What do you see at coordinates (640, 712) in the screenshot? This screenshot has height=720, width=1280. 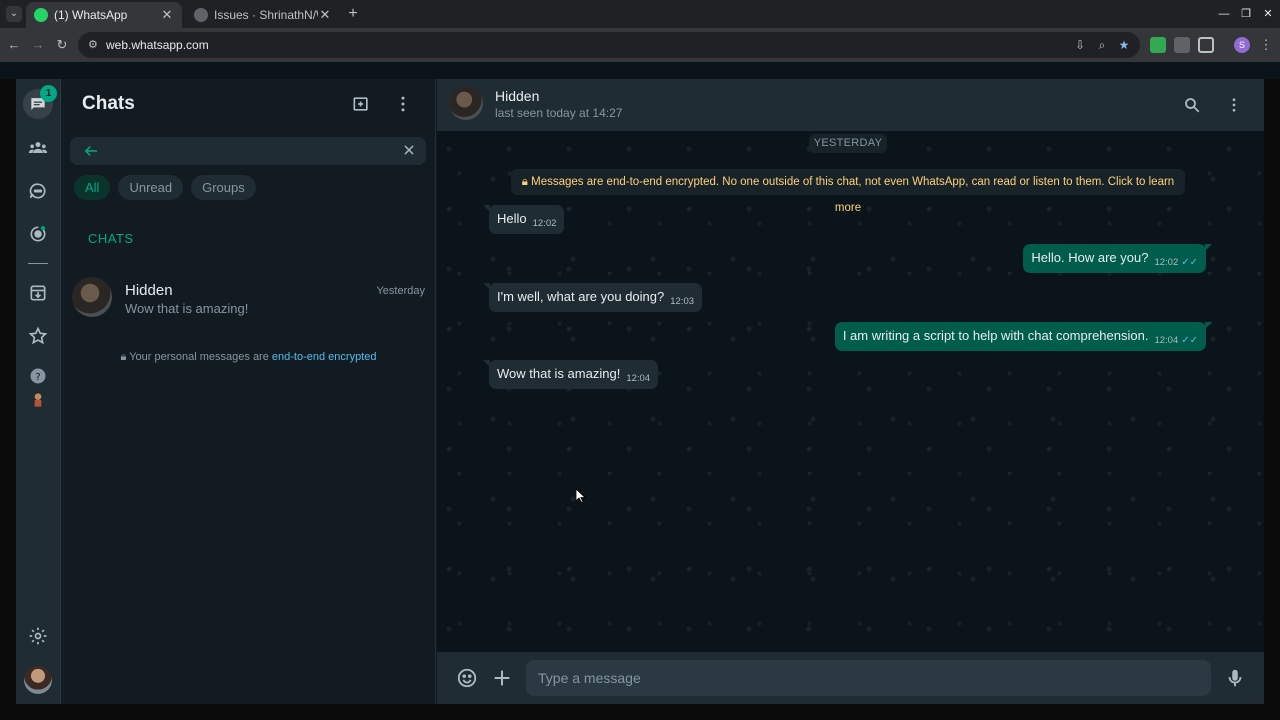 I see `page-bottom-margin` at bounding box center [640, 712].